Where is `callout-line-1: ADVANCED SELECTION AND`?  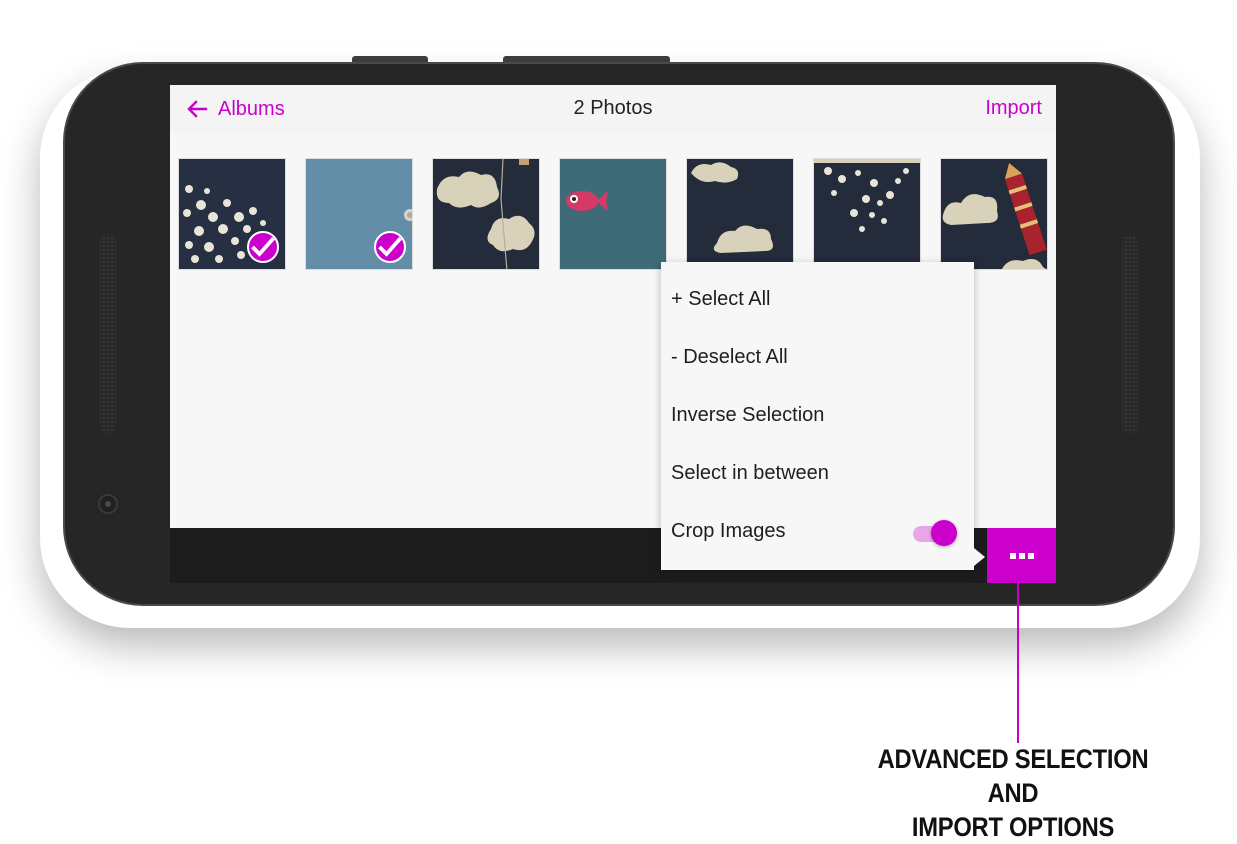 callout-line-1: ADVANCED SELECTION AND is located at coordinates (1013, 776).